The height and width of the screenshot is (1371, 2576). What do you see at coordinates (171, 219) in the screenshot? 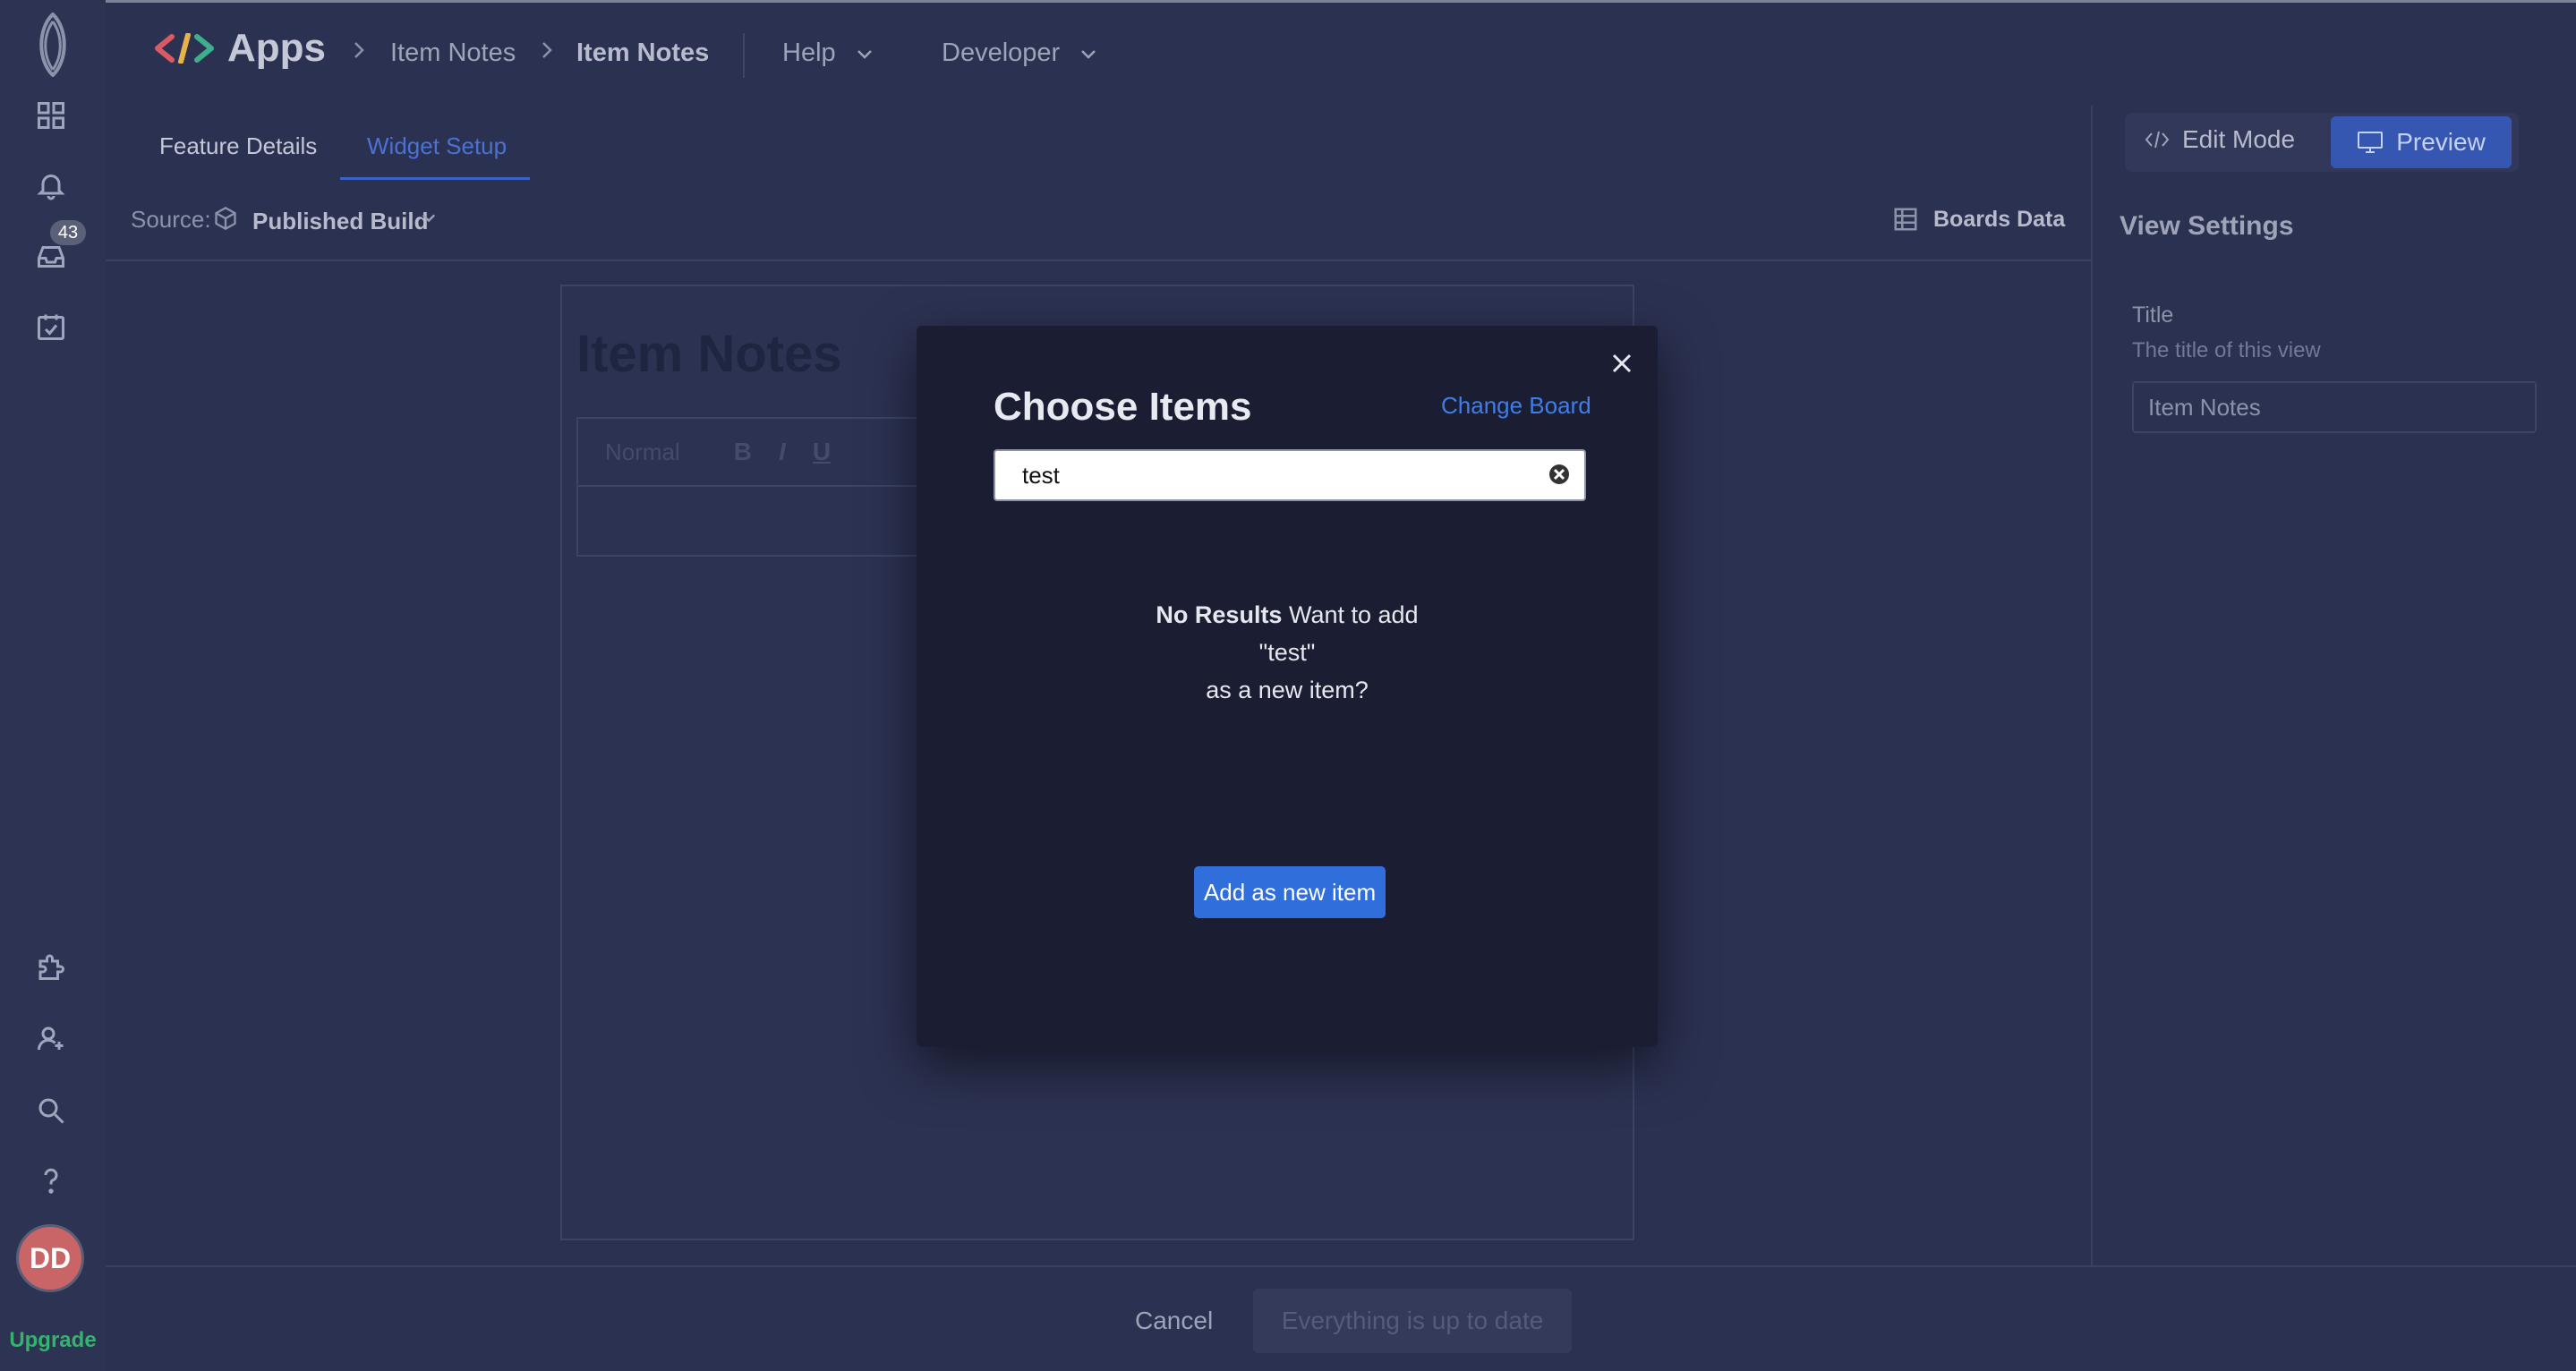
I see `source-label: Source:` at bounding box center [171, 219].